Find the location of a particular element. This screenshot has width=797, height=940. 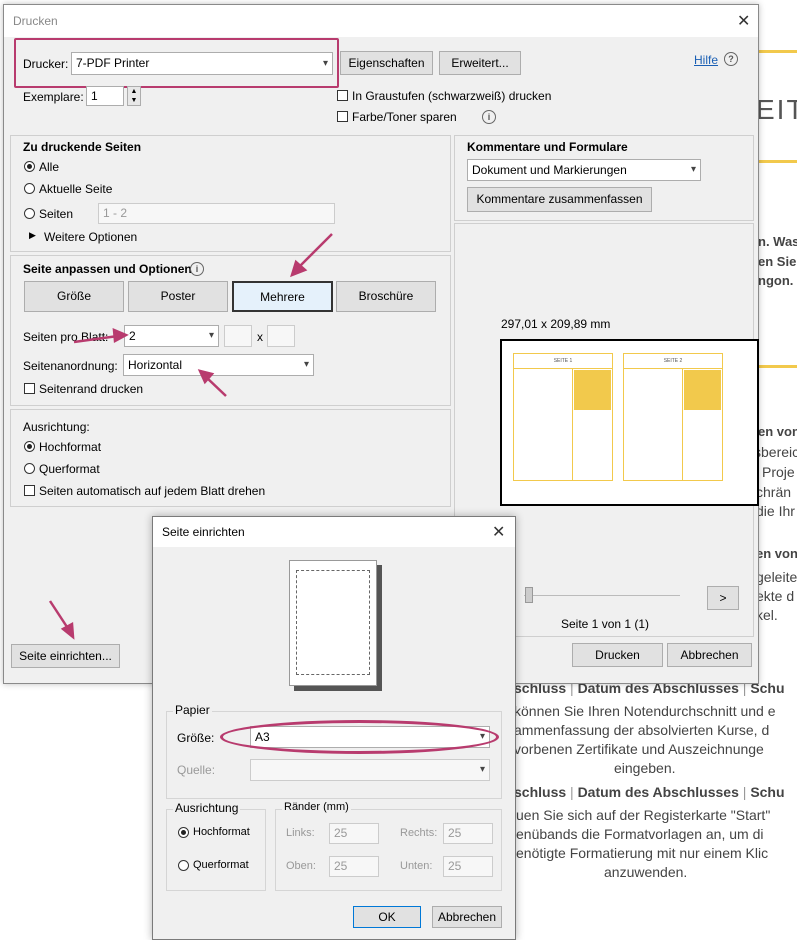

portrait-radio is located at coordinates (183, 832).